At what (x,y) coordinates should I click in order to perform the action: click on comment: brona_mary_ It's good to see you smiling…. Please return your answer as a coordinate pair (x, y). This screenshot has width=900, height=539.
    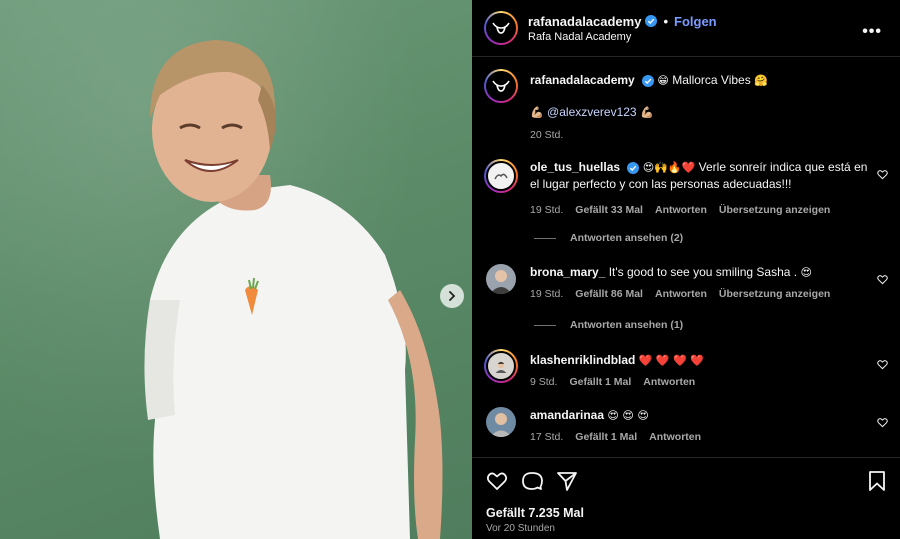
    Looking at the image, I should click on (686, 283).